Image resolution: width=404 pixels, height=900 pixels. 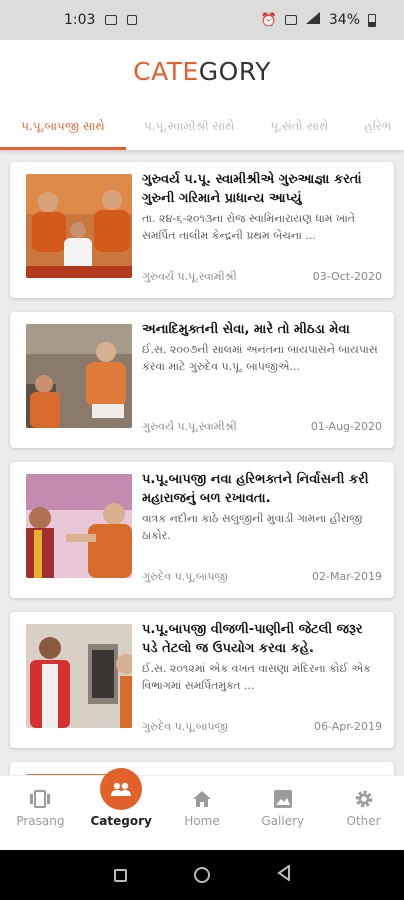 What do you see at coordinates (268, 20) in the screenshot?
I see `alarm-icon: ⏰` at bounding box center [268, 20].